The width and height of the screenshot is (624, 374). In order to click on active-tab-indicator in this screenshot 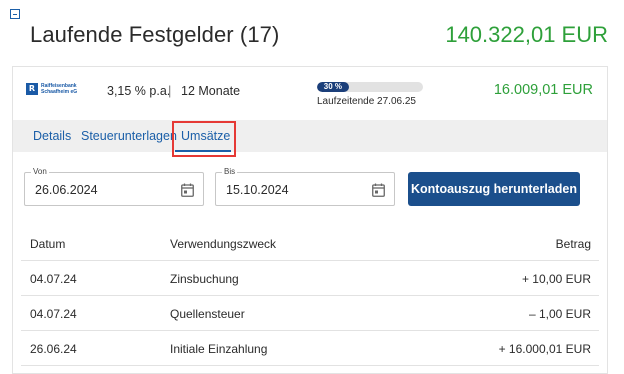, I will do `click(203, 151)`.